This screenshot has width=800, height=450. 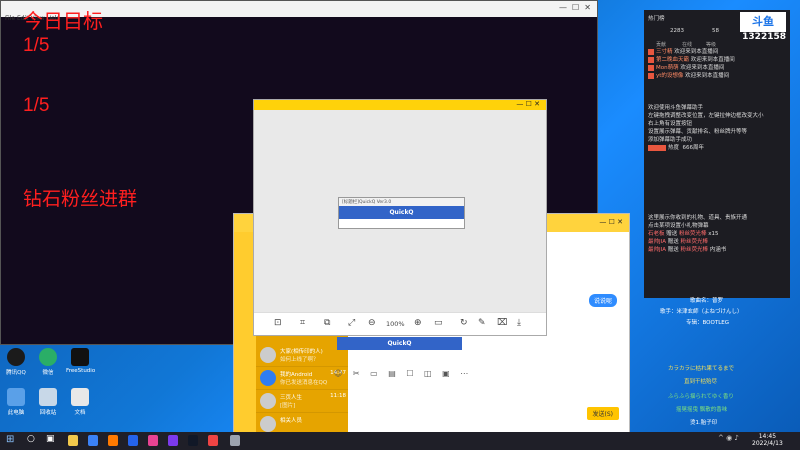 I want to click on captured-title: [标题栏]QuickQ Ver3.0, so click(x=401, y=202).